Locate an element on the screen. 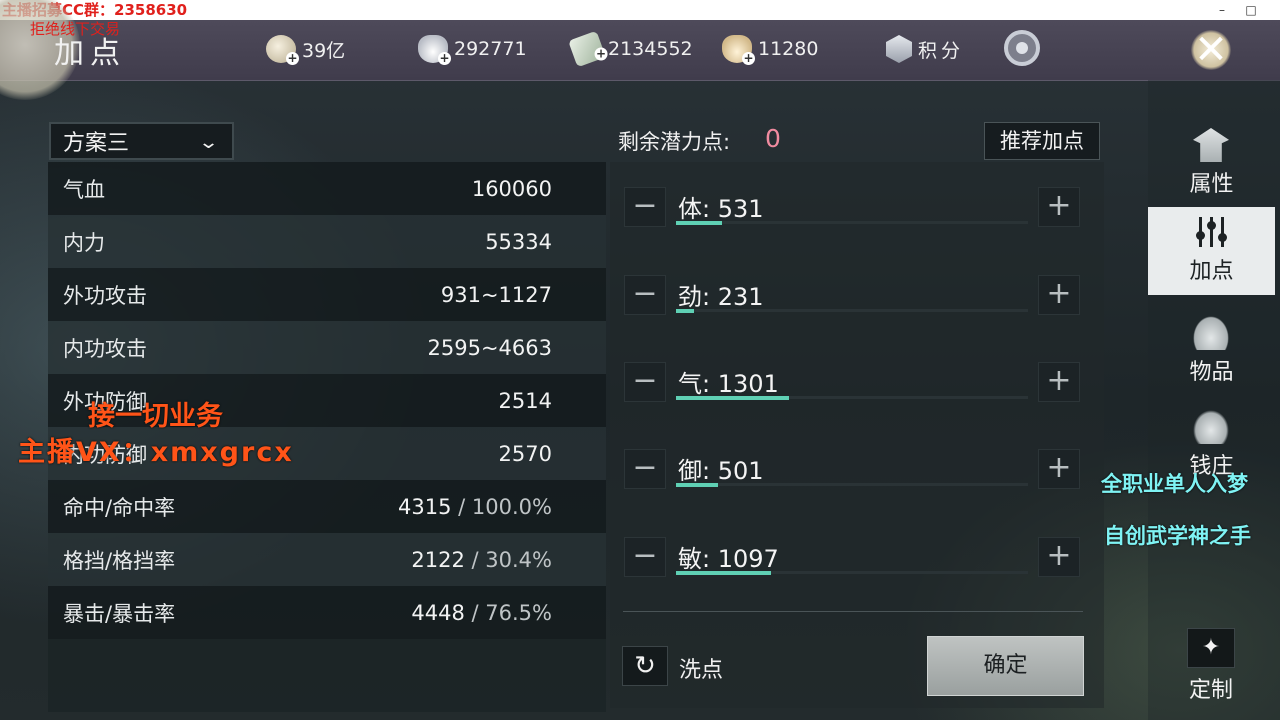 Image resolution: width=1280 pixels, height=720 pixels. sidebar-item-label: 物品 is located at coordinates (1211, 372).